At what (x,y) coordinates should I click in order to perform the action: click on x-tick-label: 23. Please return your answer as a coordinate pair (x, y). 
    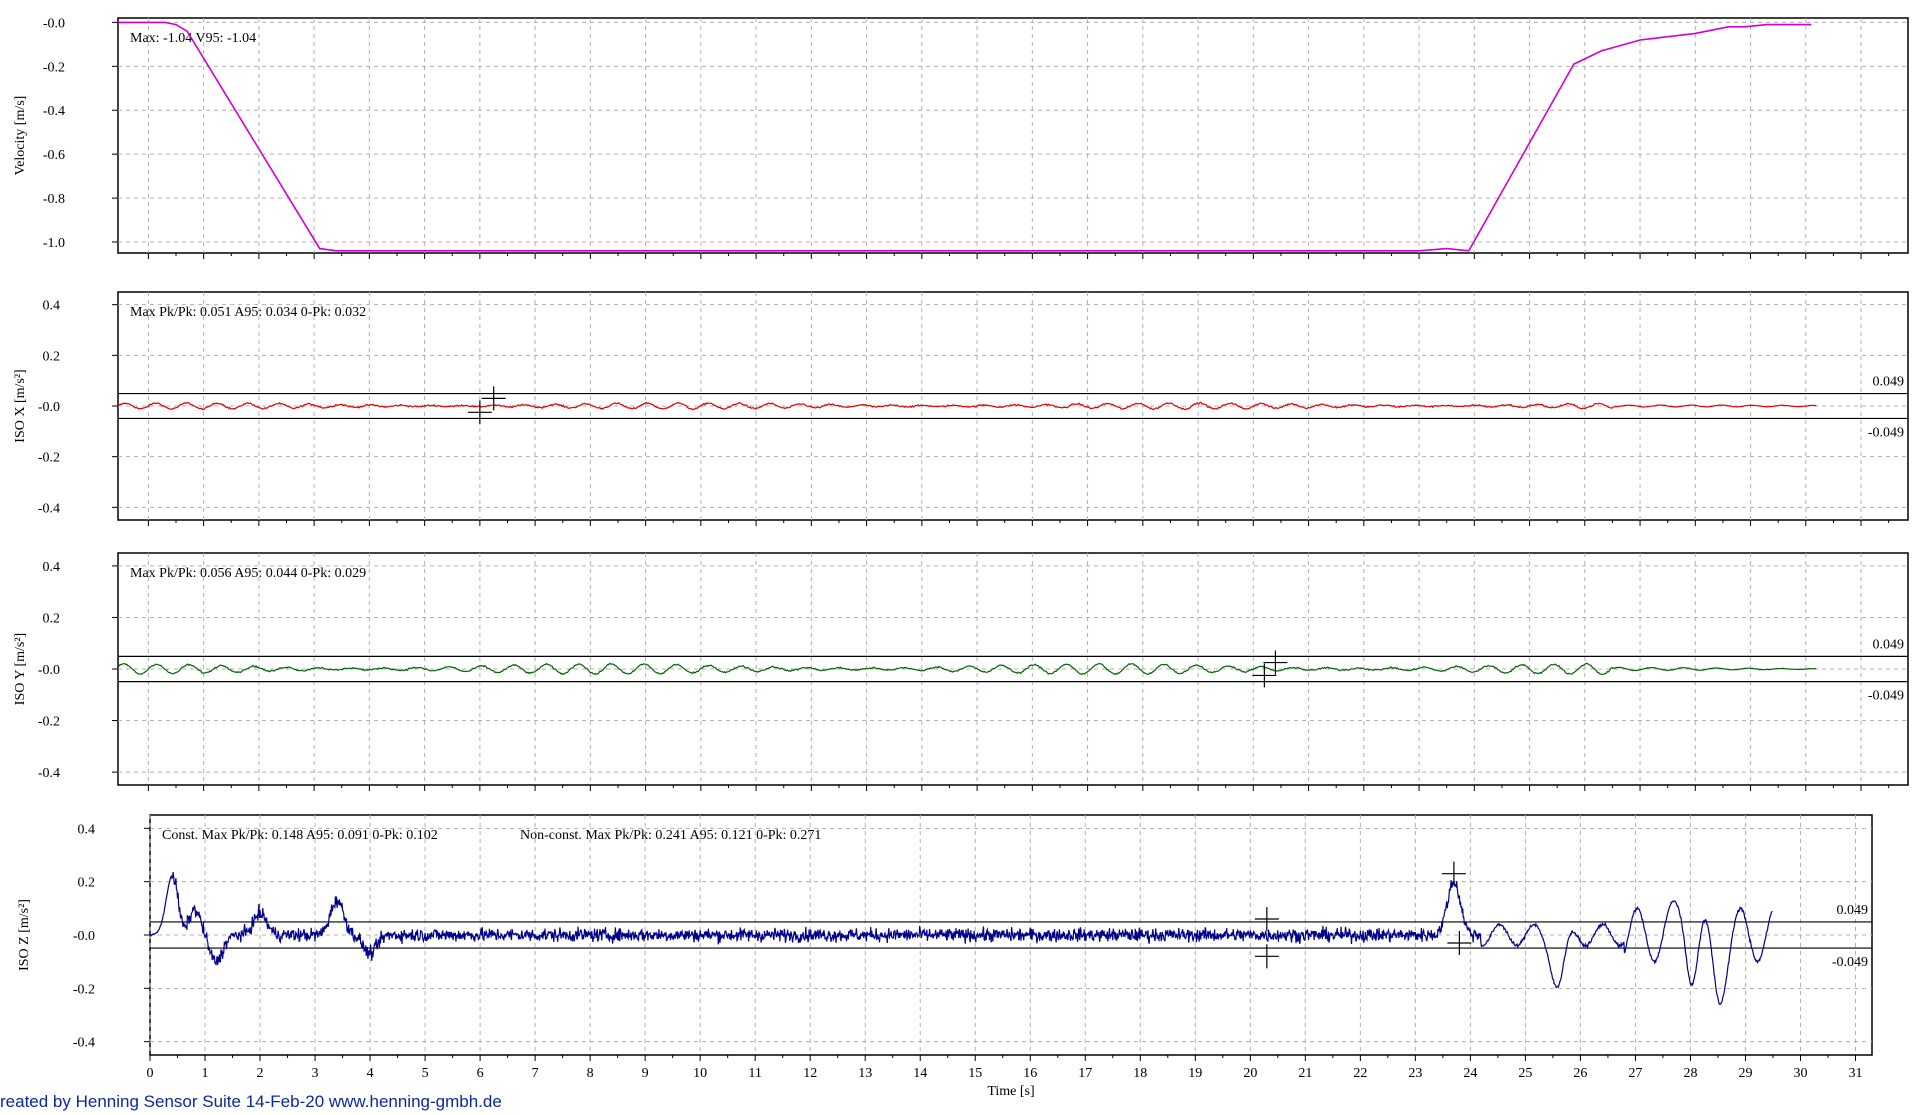
    Looking at the image, I should click on (1415, 1073).